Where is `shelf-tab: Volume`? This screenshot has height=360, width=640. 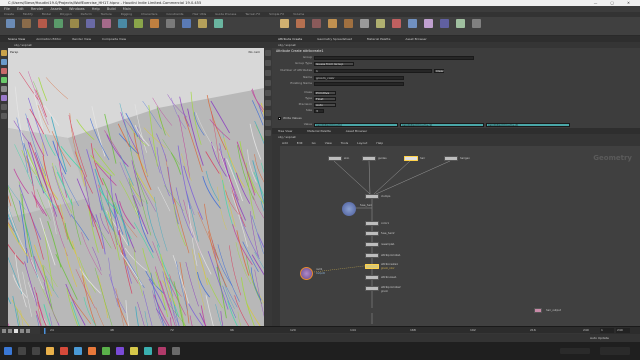
shelf-tab: Volume is located at coordinates (298, 14).